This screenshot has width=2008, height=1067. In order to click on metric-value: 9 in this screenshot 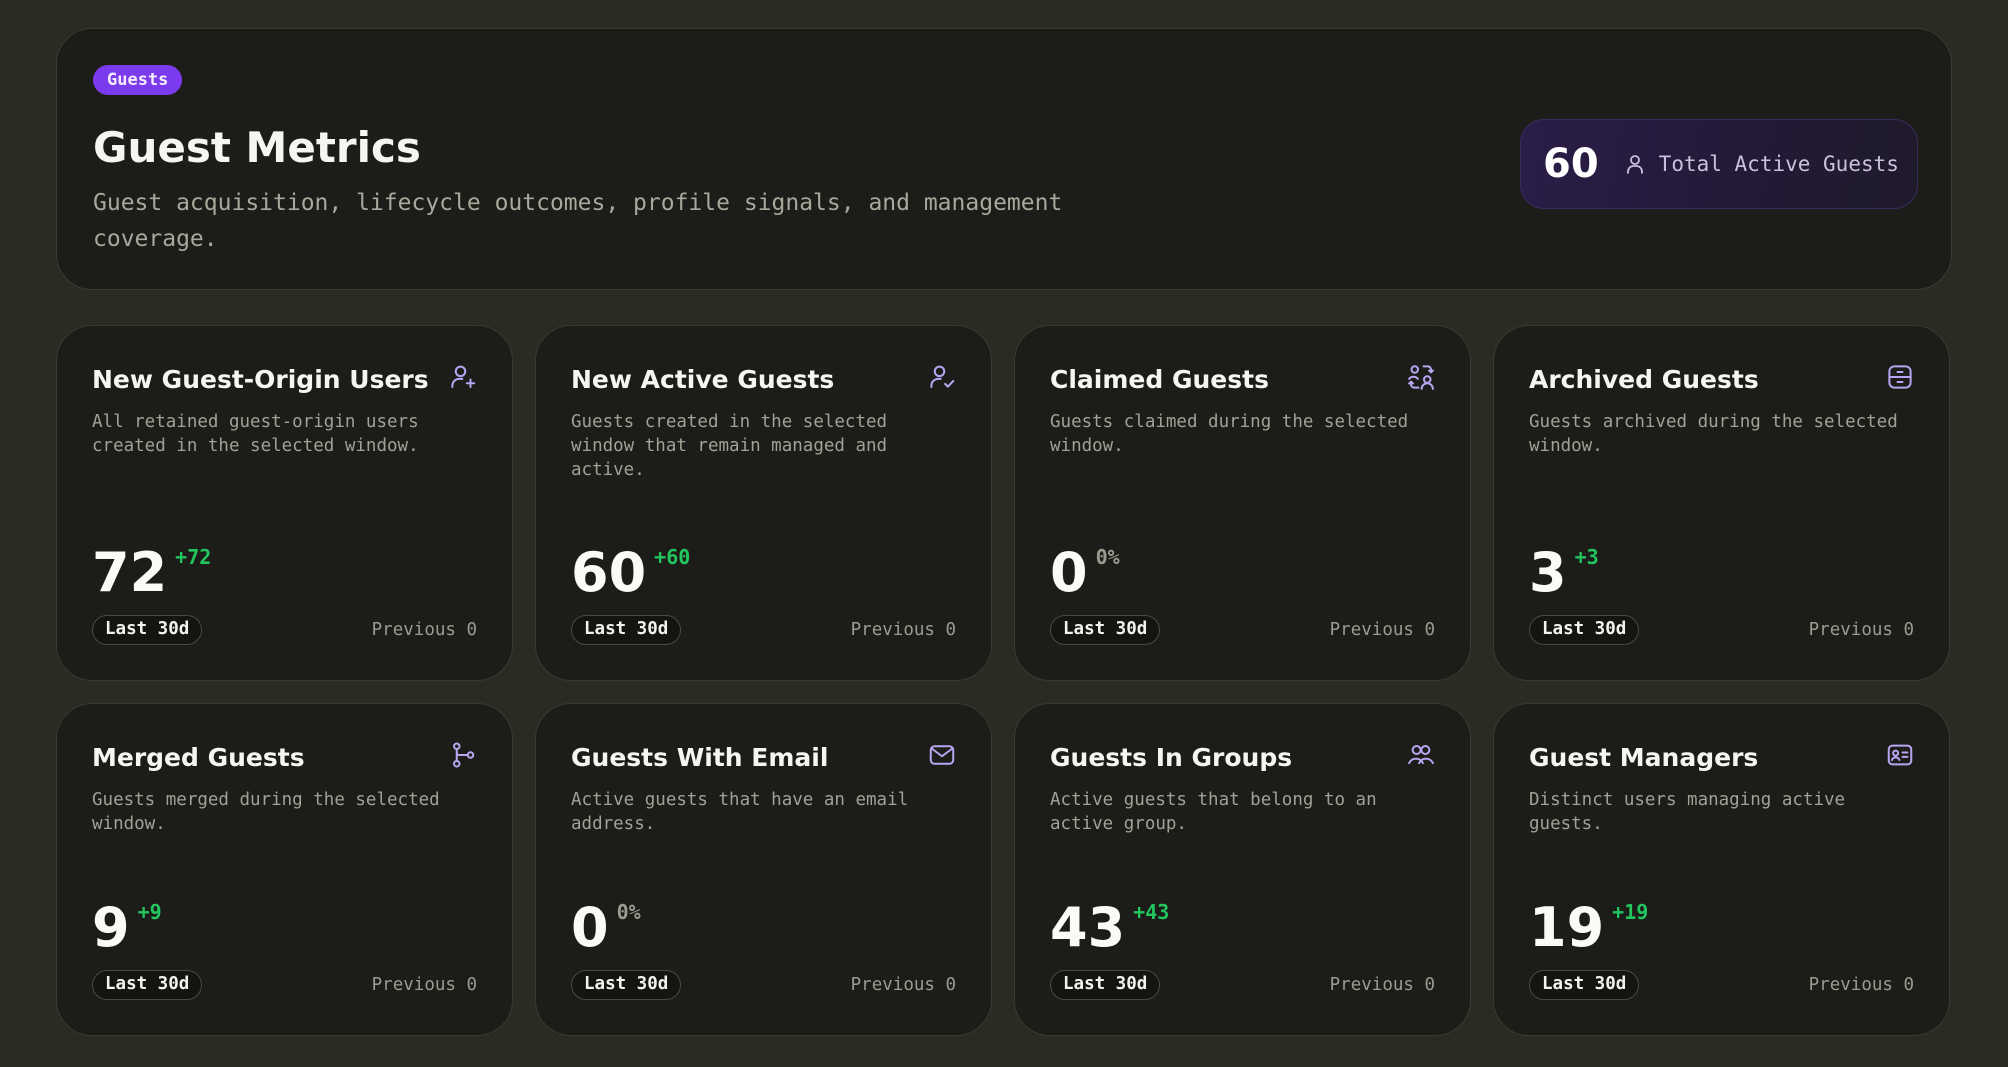, I will do `click(111, 927)`.